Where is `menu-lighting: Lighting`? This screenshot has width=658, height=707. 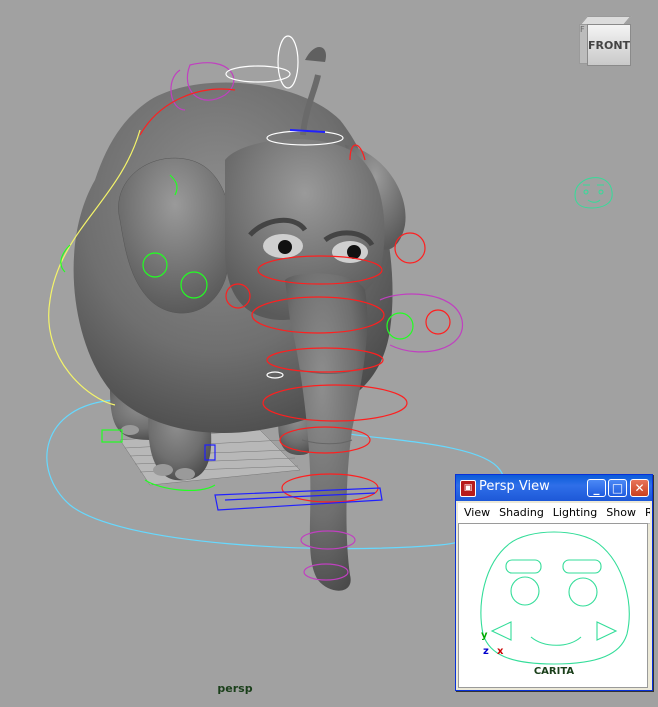
menu-lighting: Lighting is located at coordinates (573, 511).